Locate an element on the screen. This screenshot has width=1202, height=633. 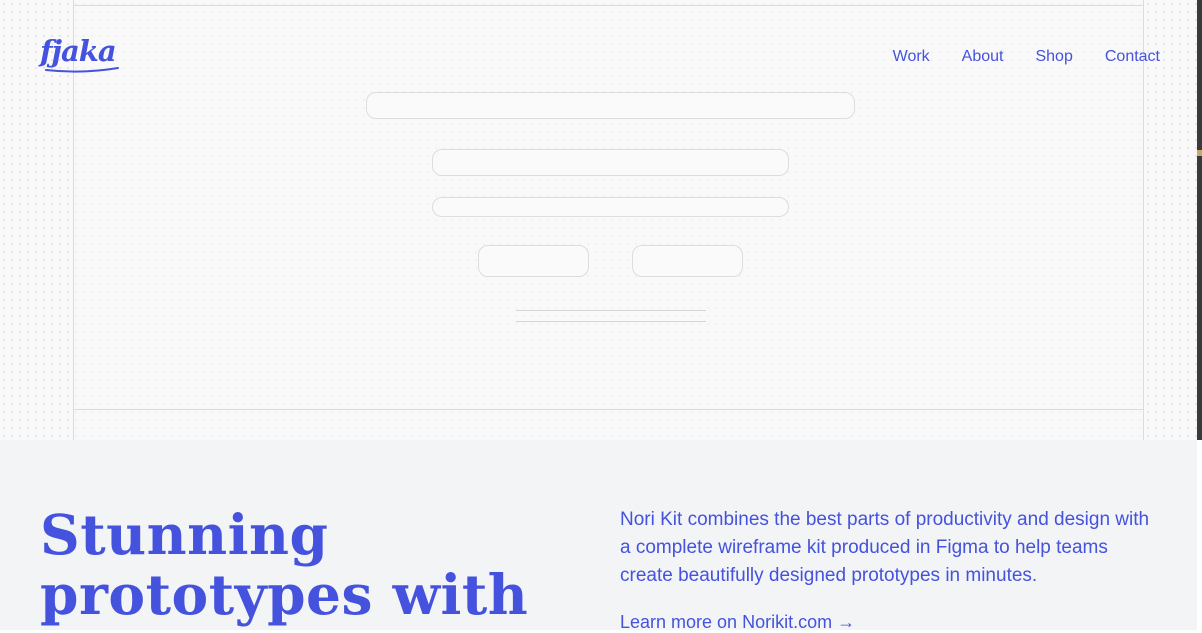
nav-item-contact: Contact is located at coordinates (1132, 57).